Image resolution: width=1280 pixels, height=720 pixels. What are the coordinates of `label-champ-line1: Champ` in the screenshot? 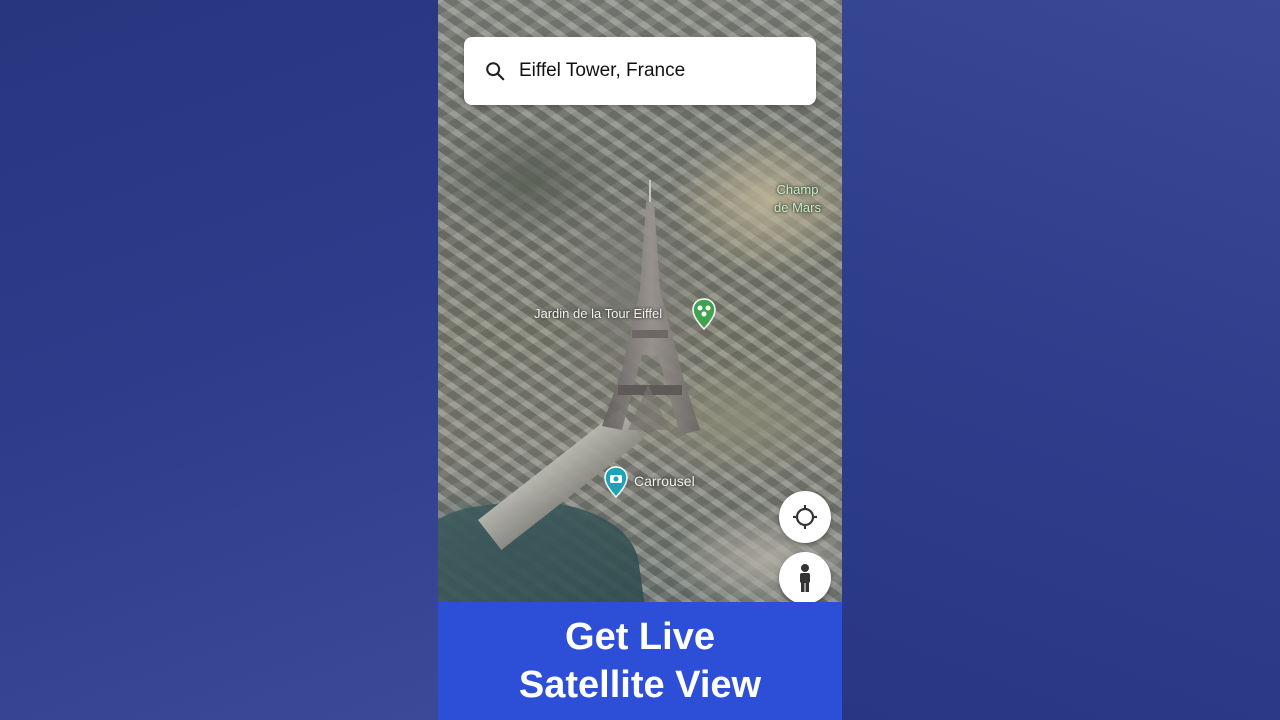 It's located at (797, 189).